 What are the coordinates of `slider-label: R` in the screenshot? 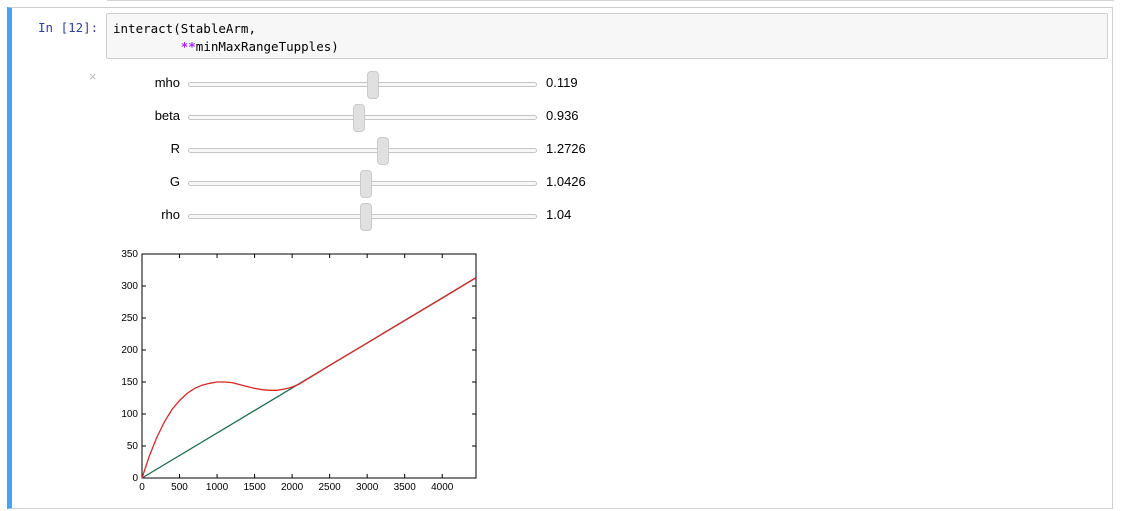 It's located at (175, 148).